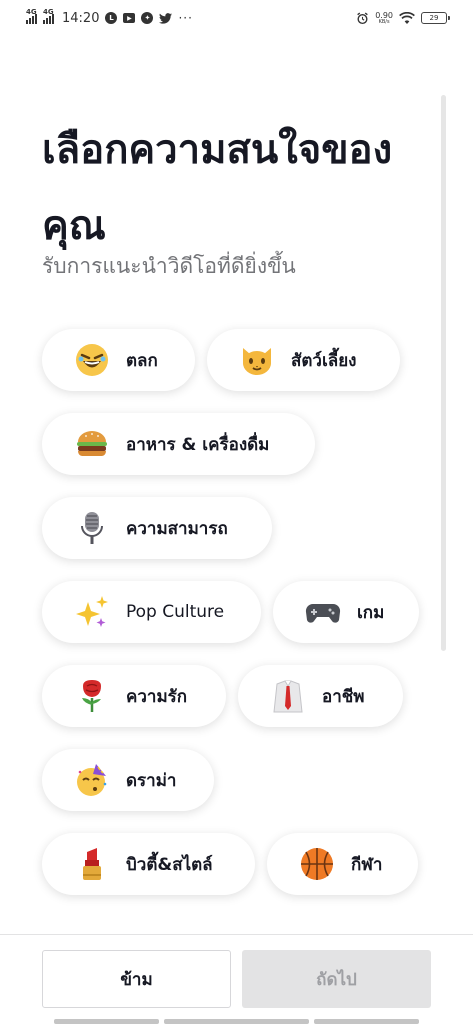 This screenshot has height=1024, width=473. I want to click on interest-chip-label: อาชีพ, so click(343, 696).